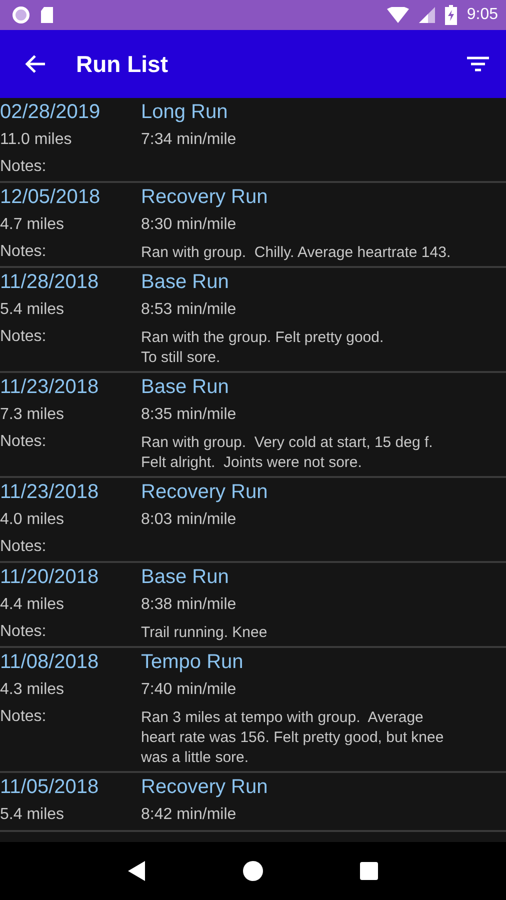  What do you see at coordinates (482, 15) in the screenshot?
I see `clock-time: 9:05` at bounding box center [482, 15].